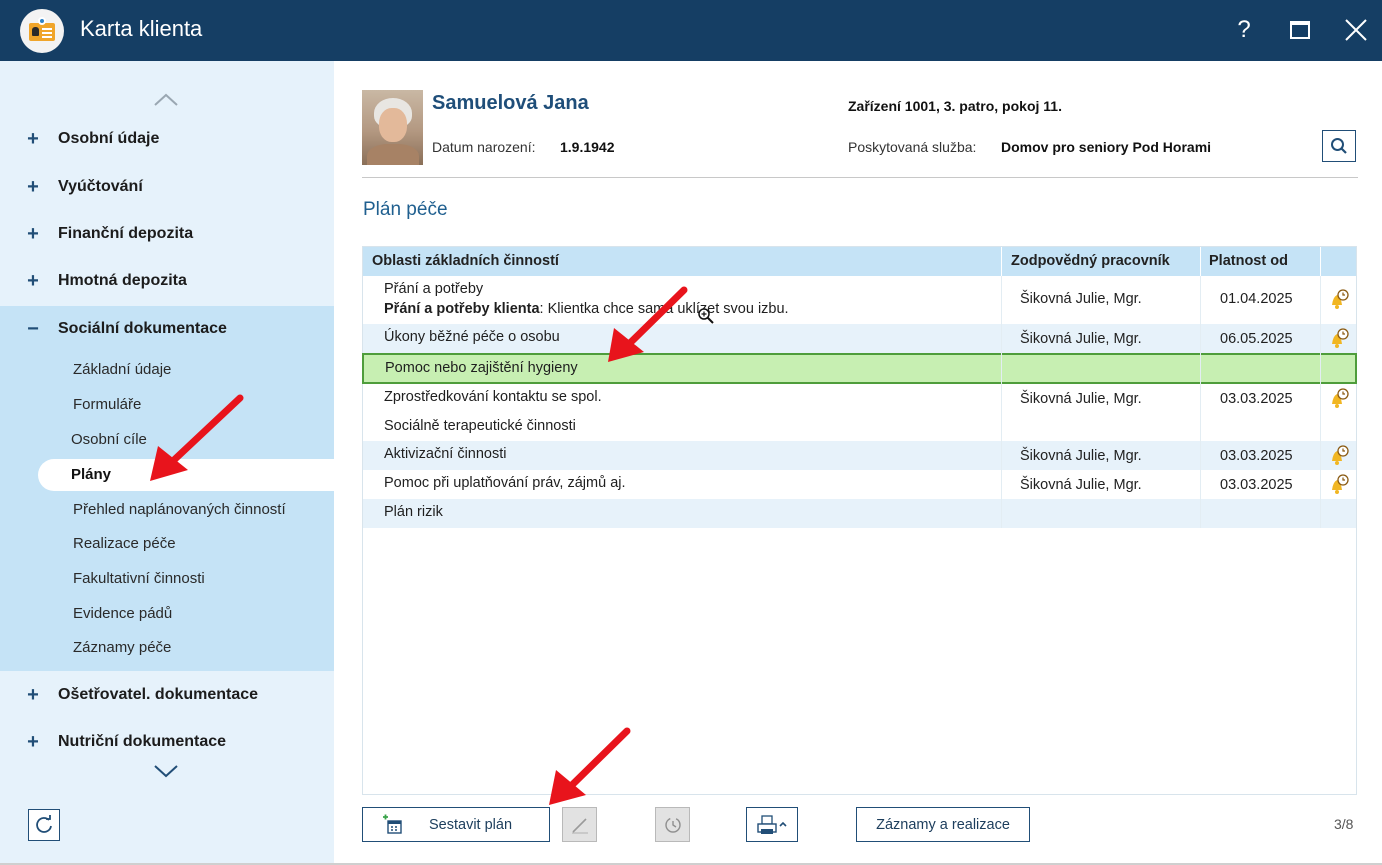 This screenshot has height=865, width=1382. Describe the element at coordinates (955, 106) in the screenshot. I see `facility-location: Zařízení 1001, 3. patro, pokoj 11.` at that location.